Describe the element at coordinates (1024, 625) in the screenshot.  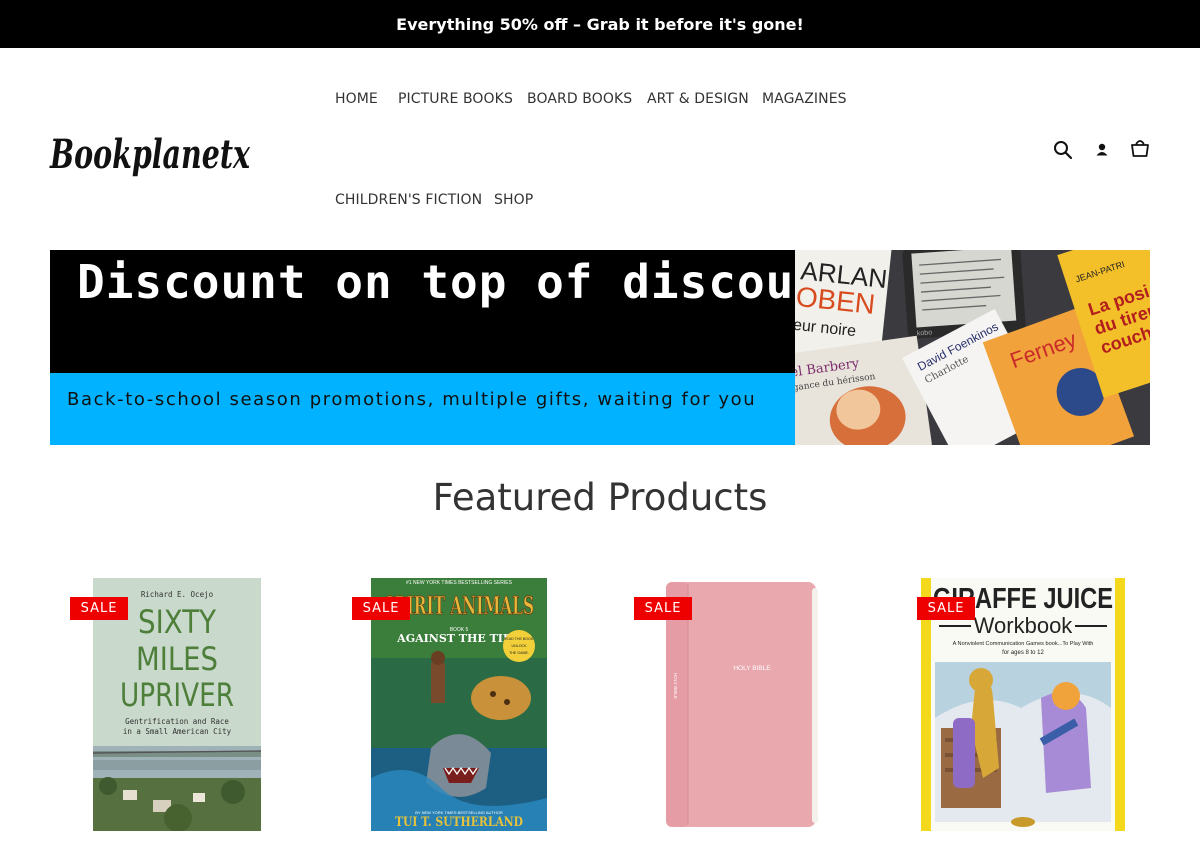
I see `svg-text: Workbook` at that location.